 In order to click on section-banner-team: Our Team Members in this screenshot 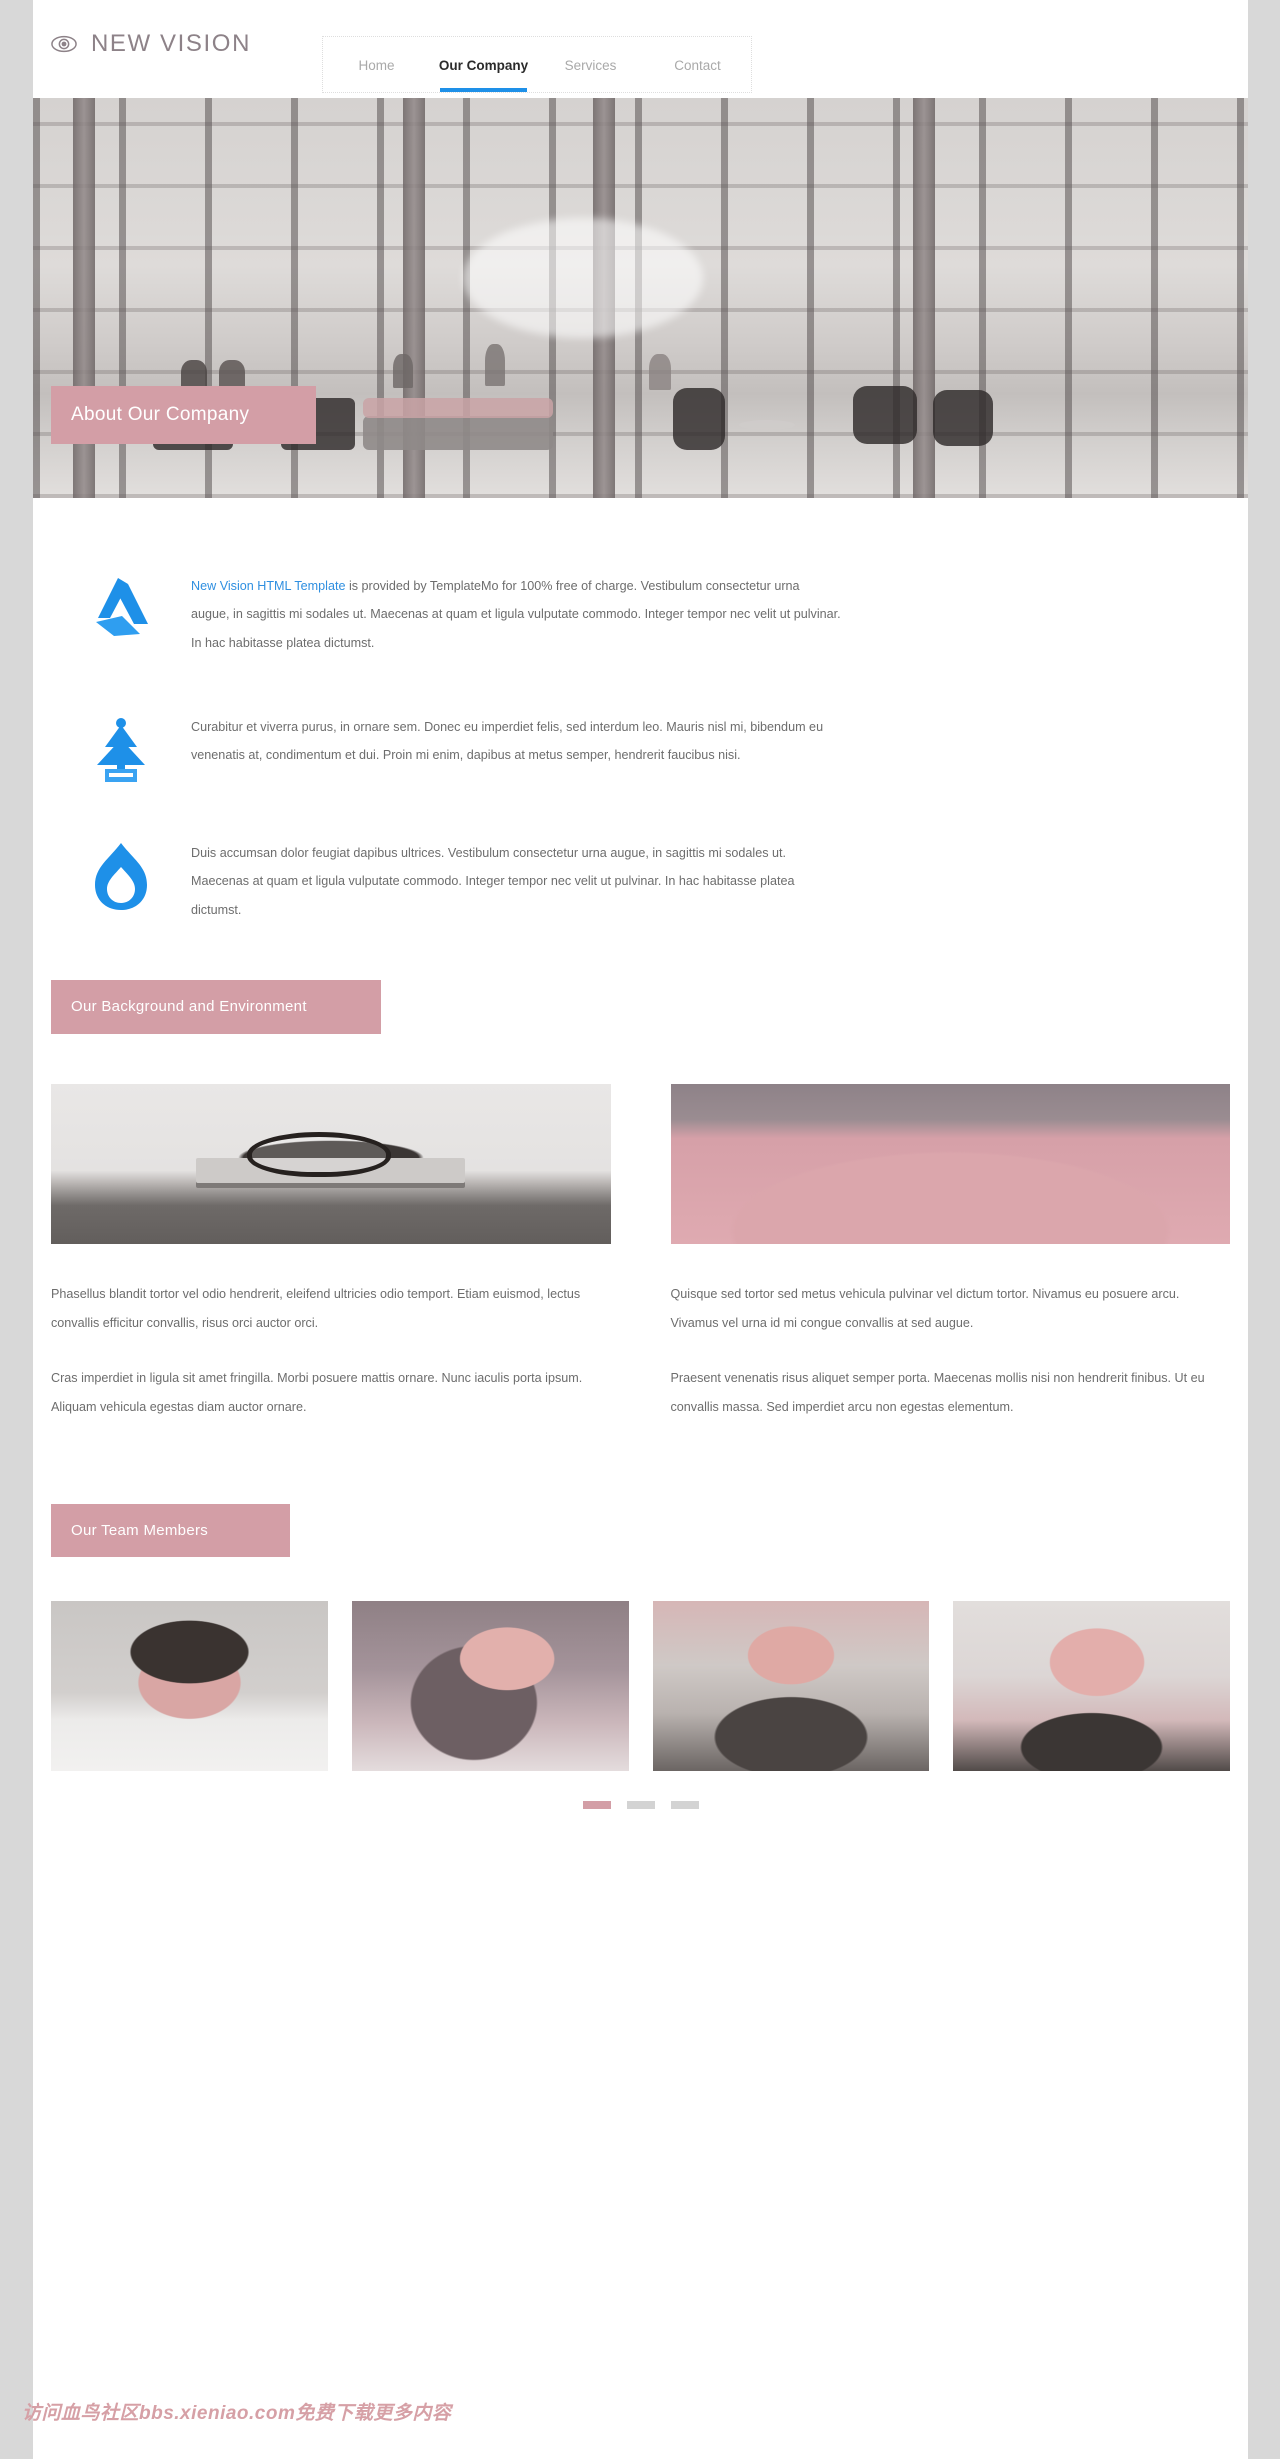, I will do `click(170, 1530)`.